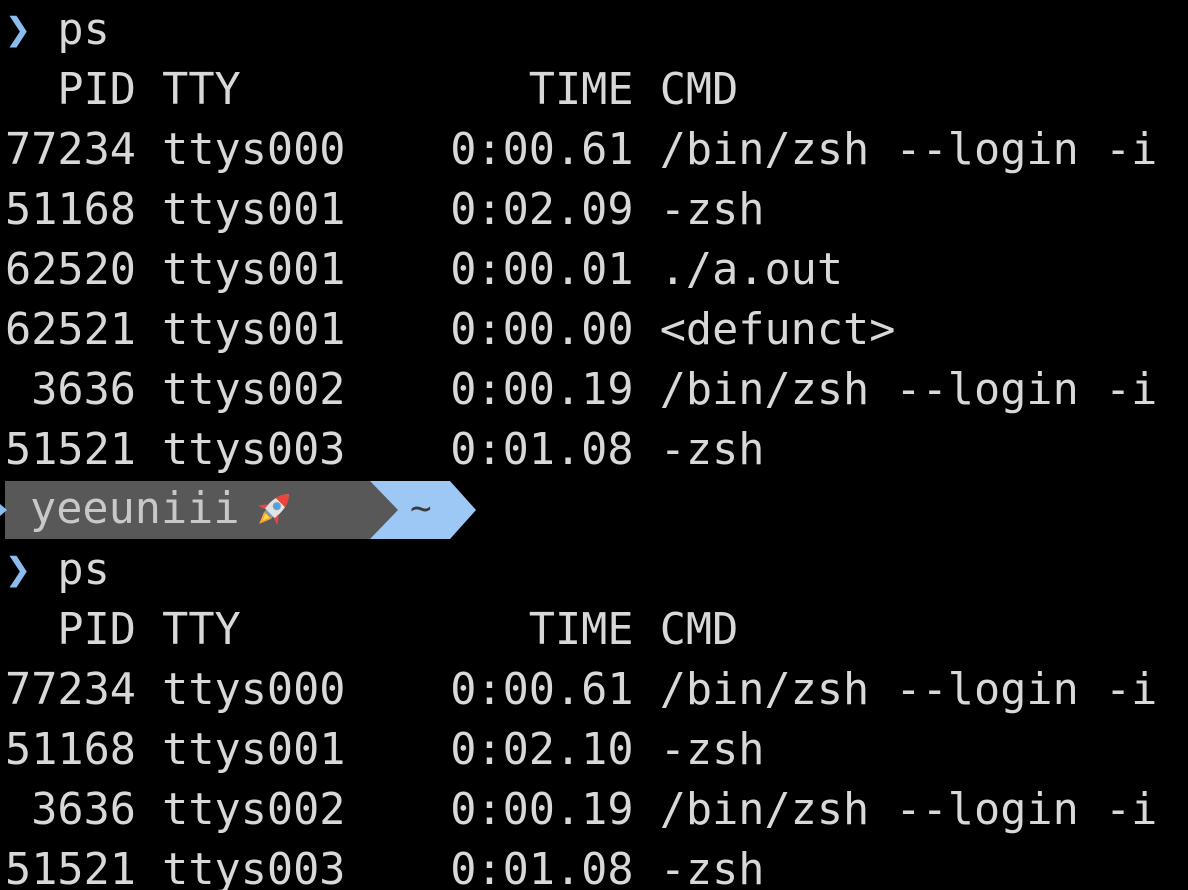  Describe the element at coordinates (385, 210) in the screenshot. I see `process-row: 51168 ttys001 0:02.09 -zsh` at that location.